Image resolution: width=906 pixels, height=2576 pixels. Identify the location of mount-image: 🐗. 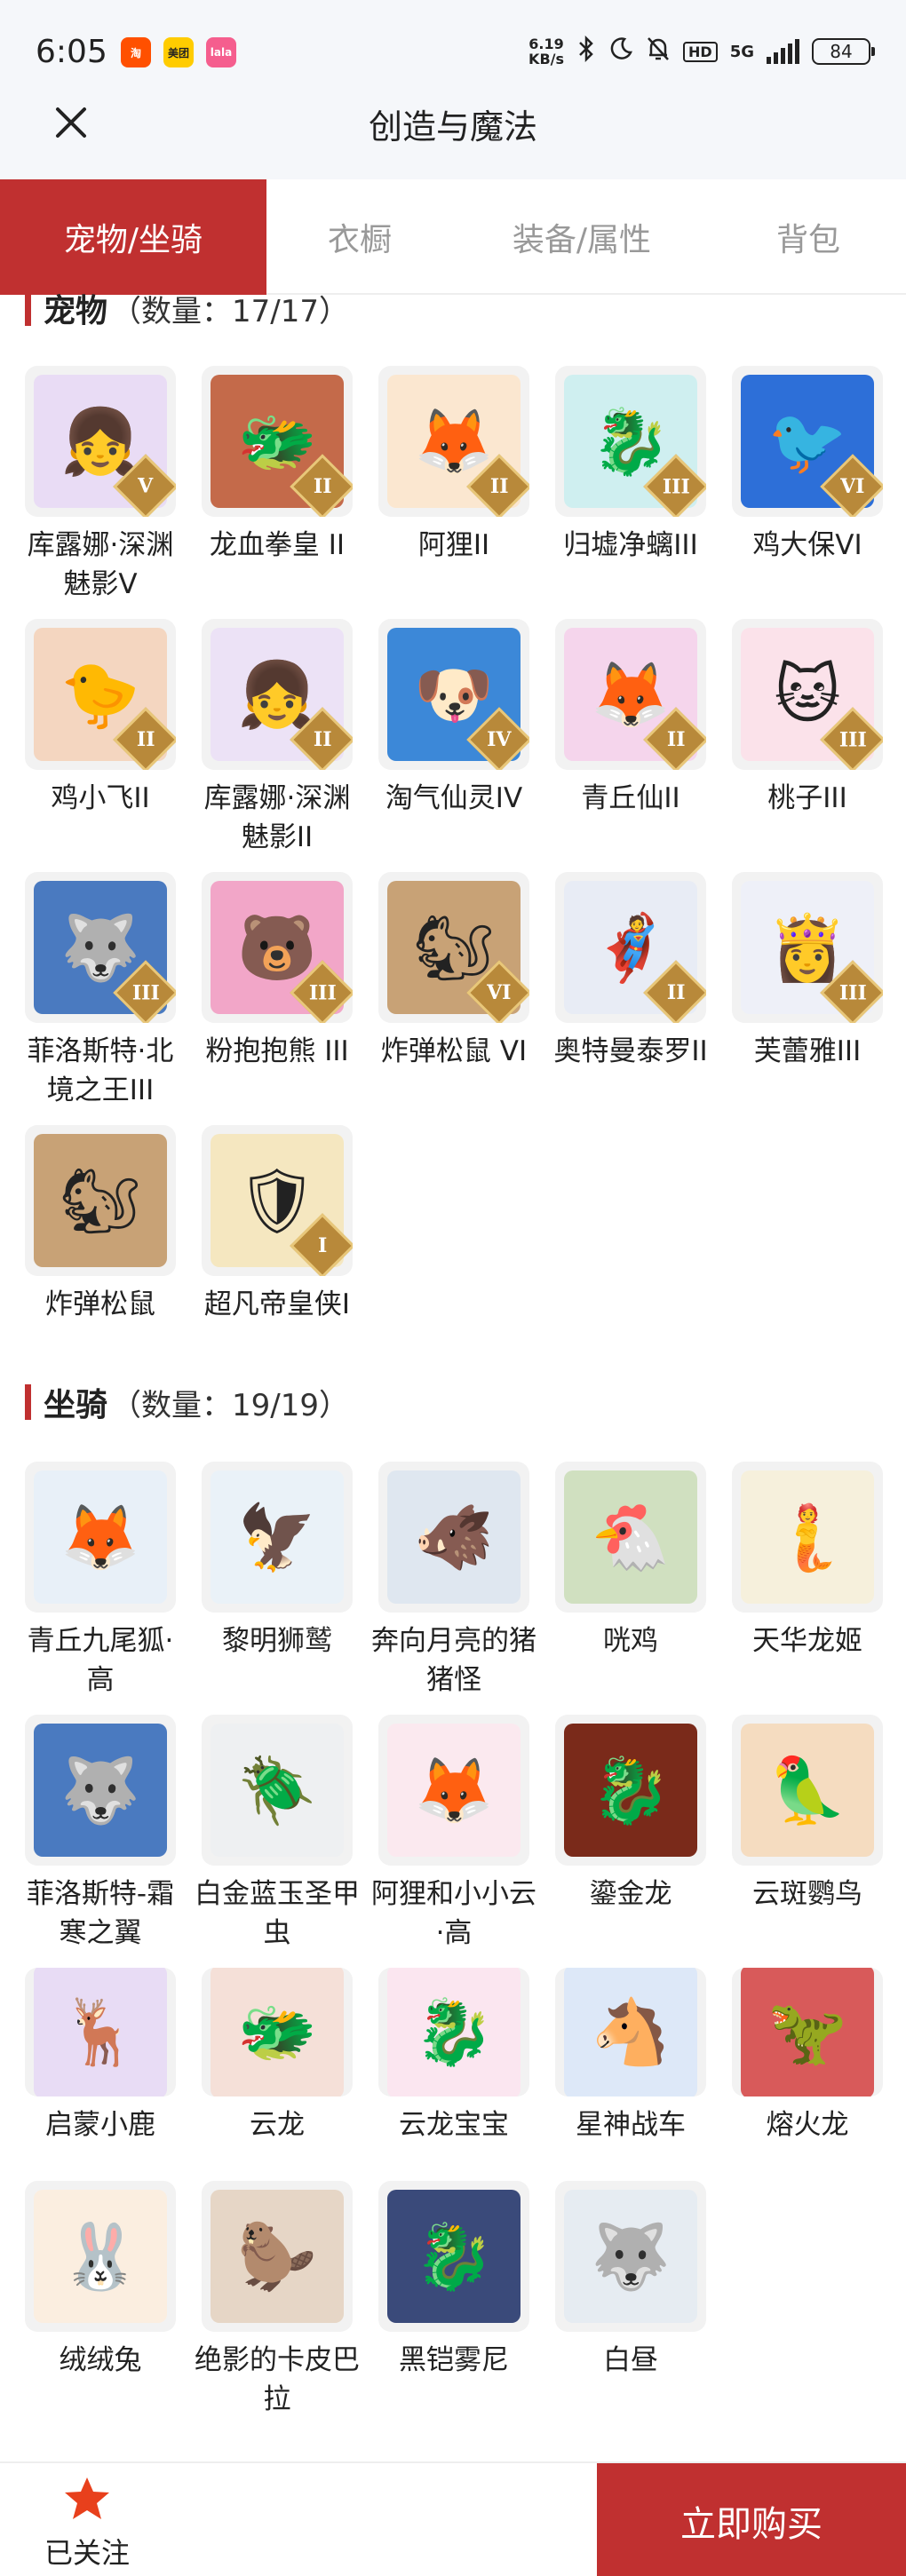
(453, 1537).